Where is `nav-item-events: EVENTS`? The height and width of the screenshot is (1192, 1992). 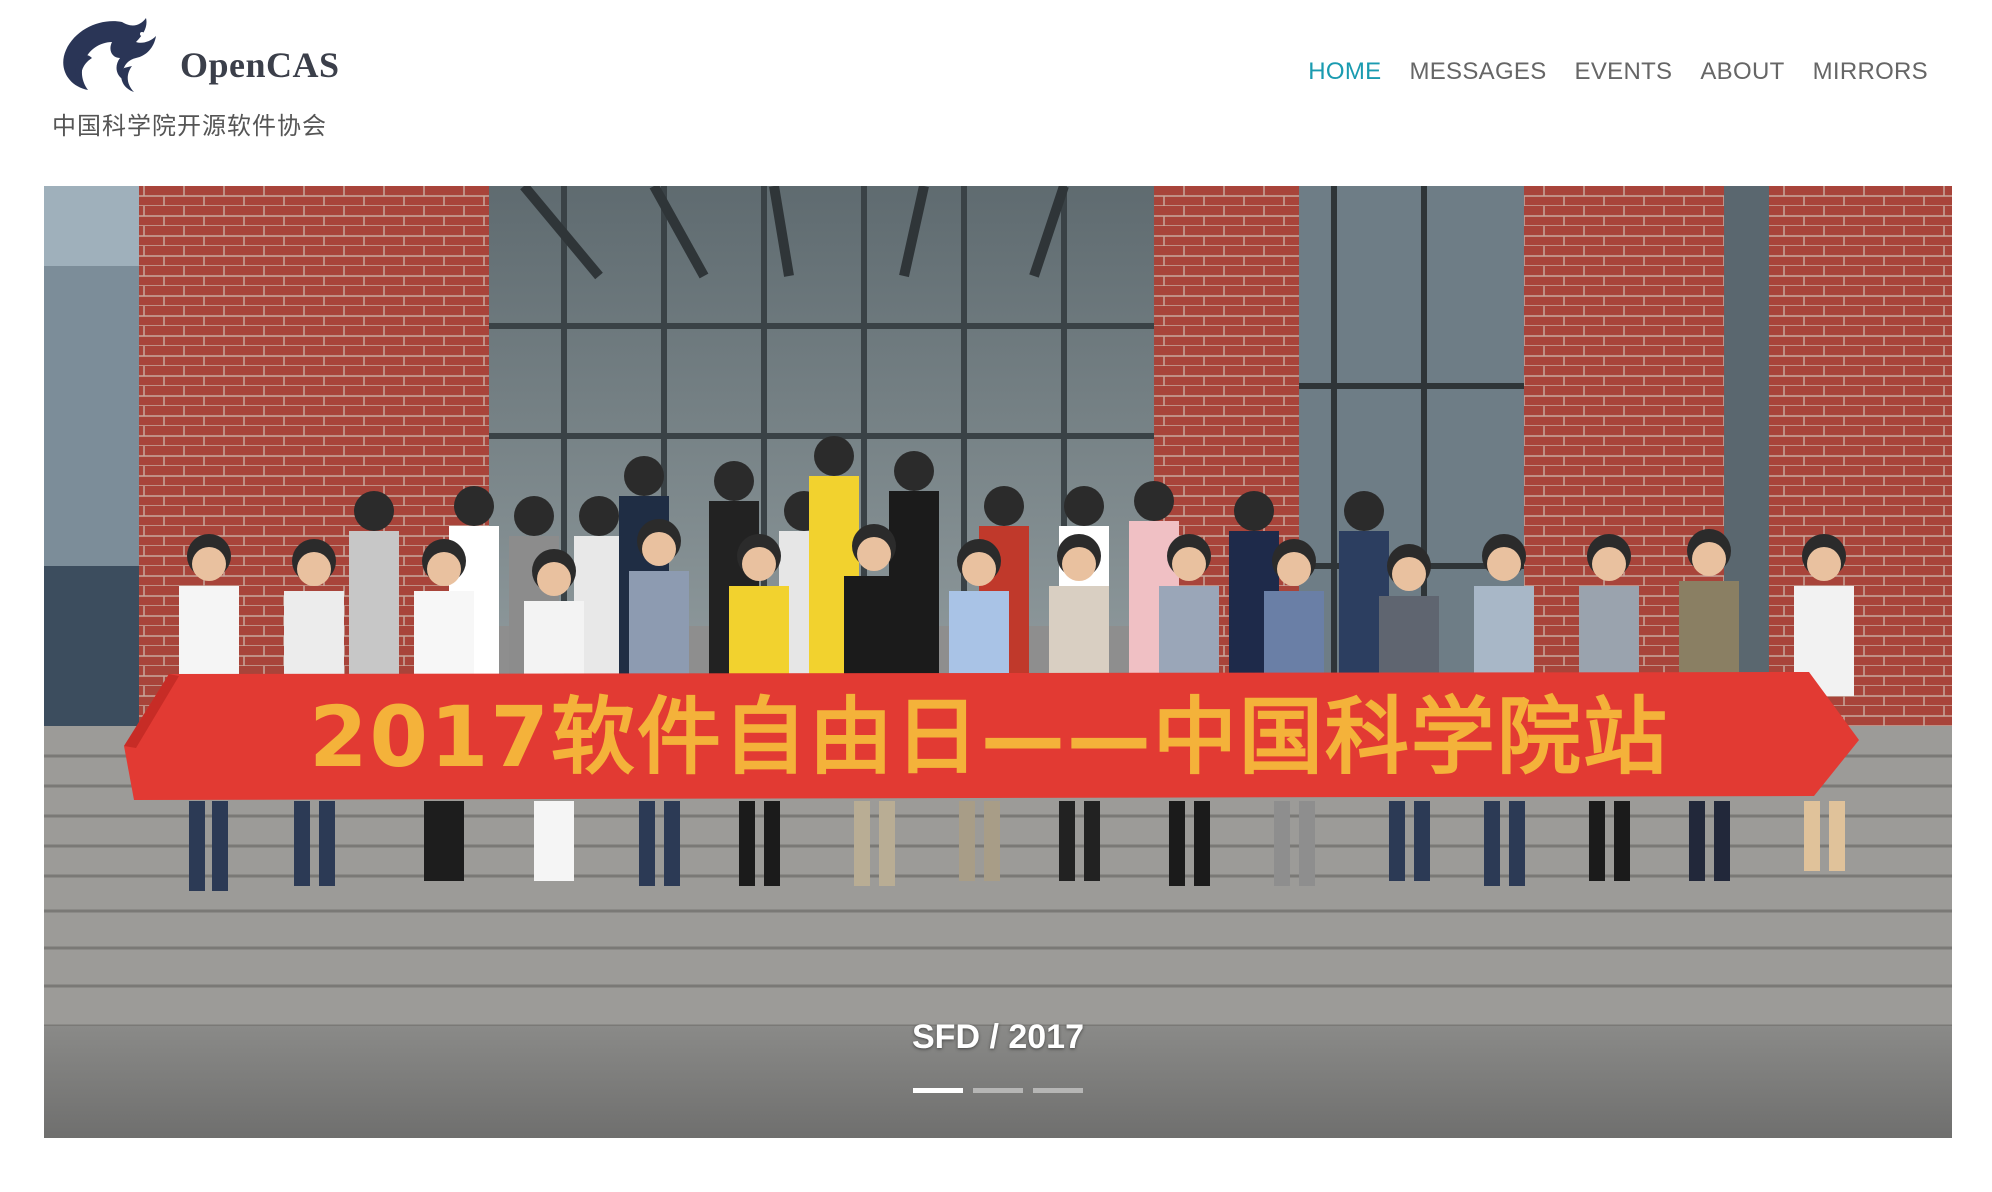 nav-item-events: EVENTS is located at coordinates (1624, 72).